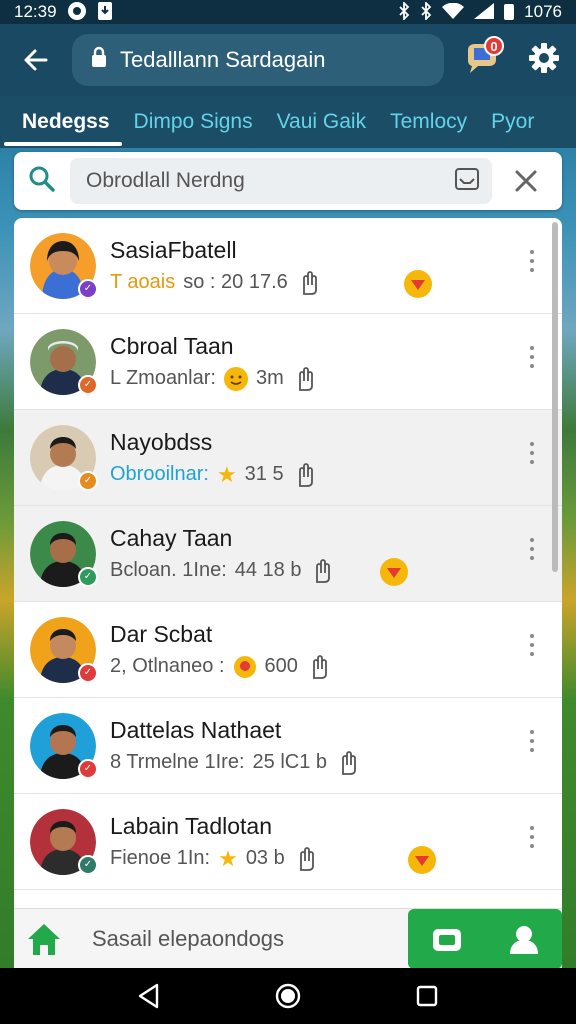  Describe the element at coordinates (36, 60) in the screenshot. I see `back-button` at that location.